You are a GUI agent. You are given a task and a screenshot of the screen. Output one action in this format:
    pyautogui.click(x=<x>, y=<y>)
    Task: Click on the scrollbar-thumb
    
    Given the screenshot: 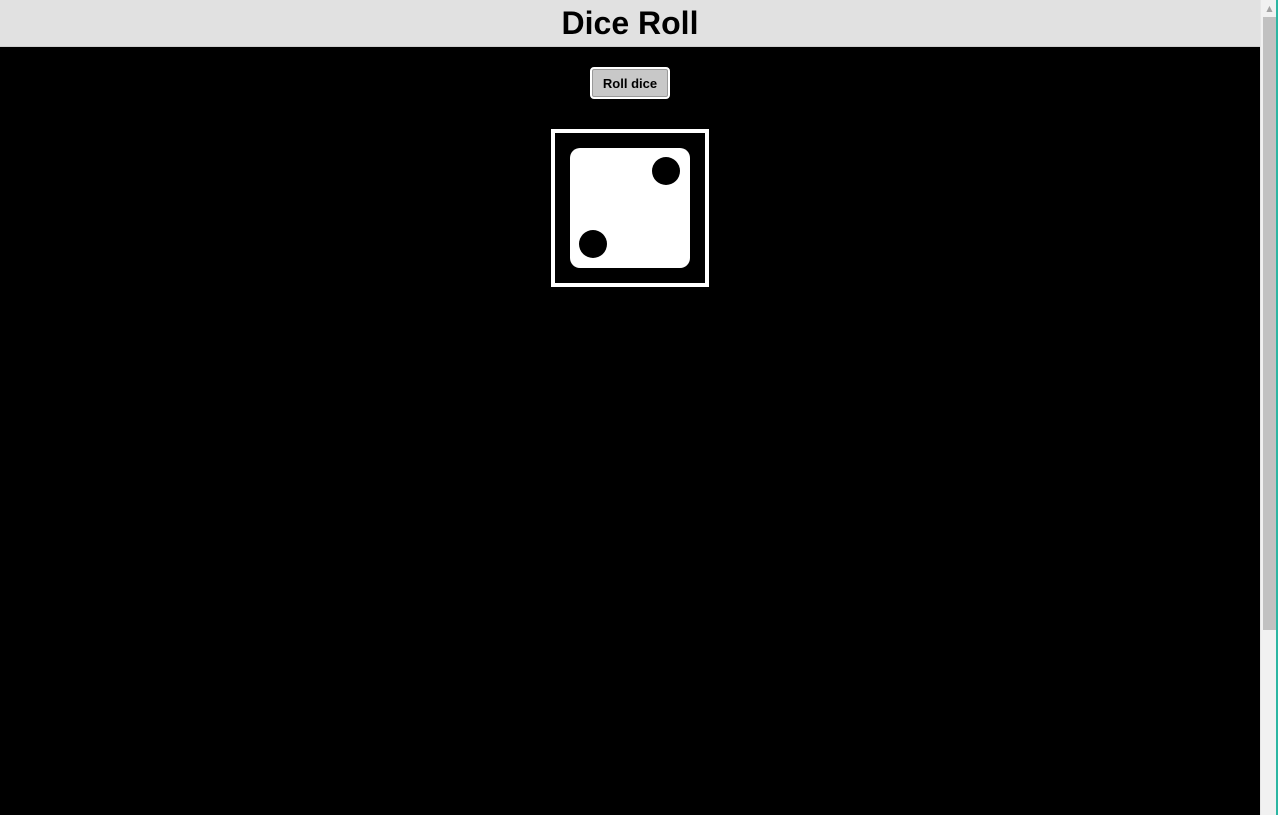 What is the action you would take?
    pyautogui.click(x=1269, y=323)
    